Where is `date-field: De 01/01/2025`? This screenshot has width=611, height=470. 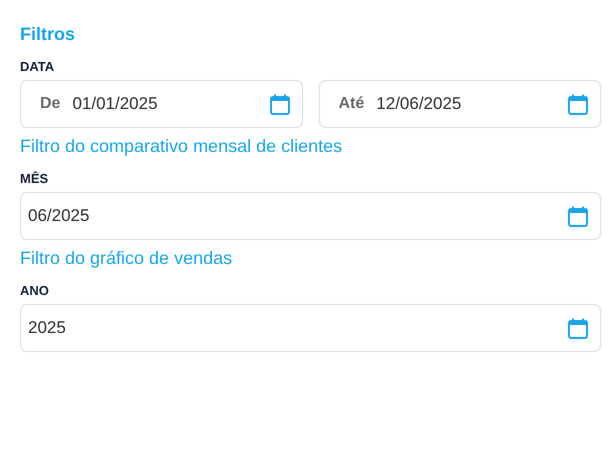 date-field: De 01/01/2025 is located at coordinates (161, 104).